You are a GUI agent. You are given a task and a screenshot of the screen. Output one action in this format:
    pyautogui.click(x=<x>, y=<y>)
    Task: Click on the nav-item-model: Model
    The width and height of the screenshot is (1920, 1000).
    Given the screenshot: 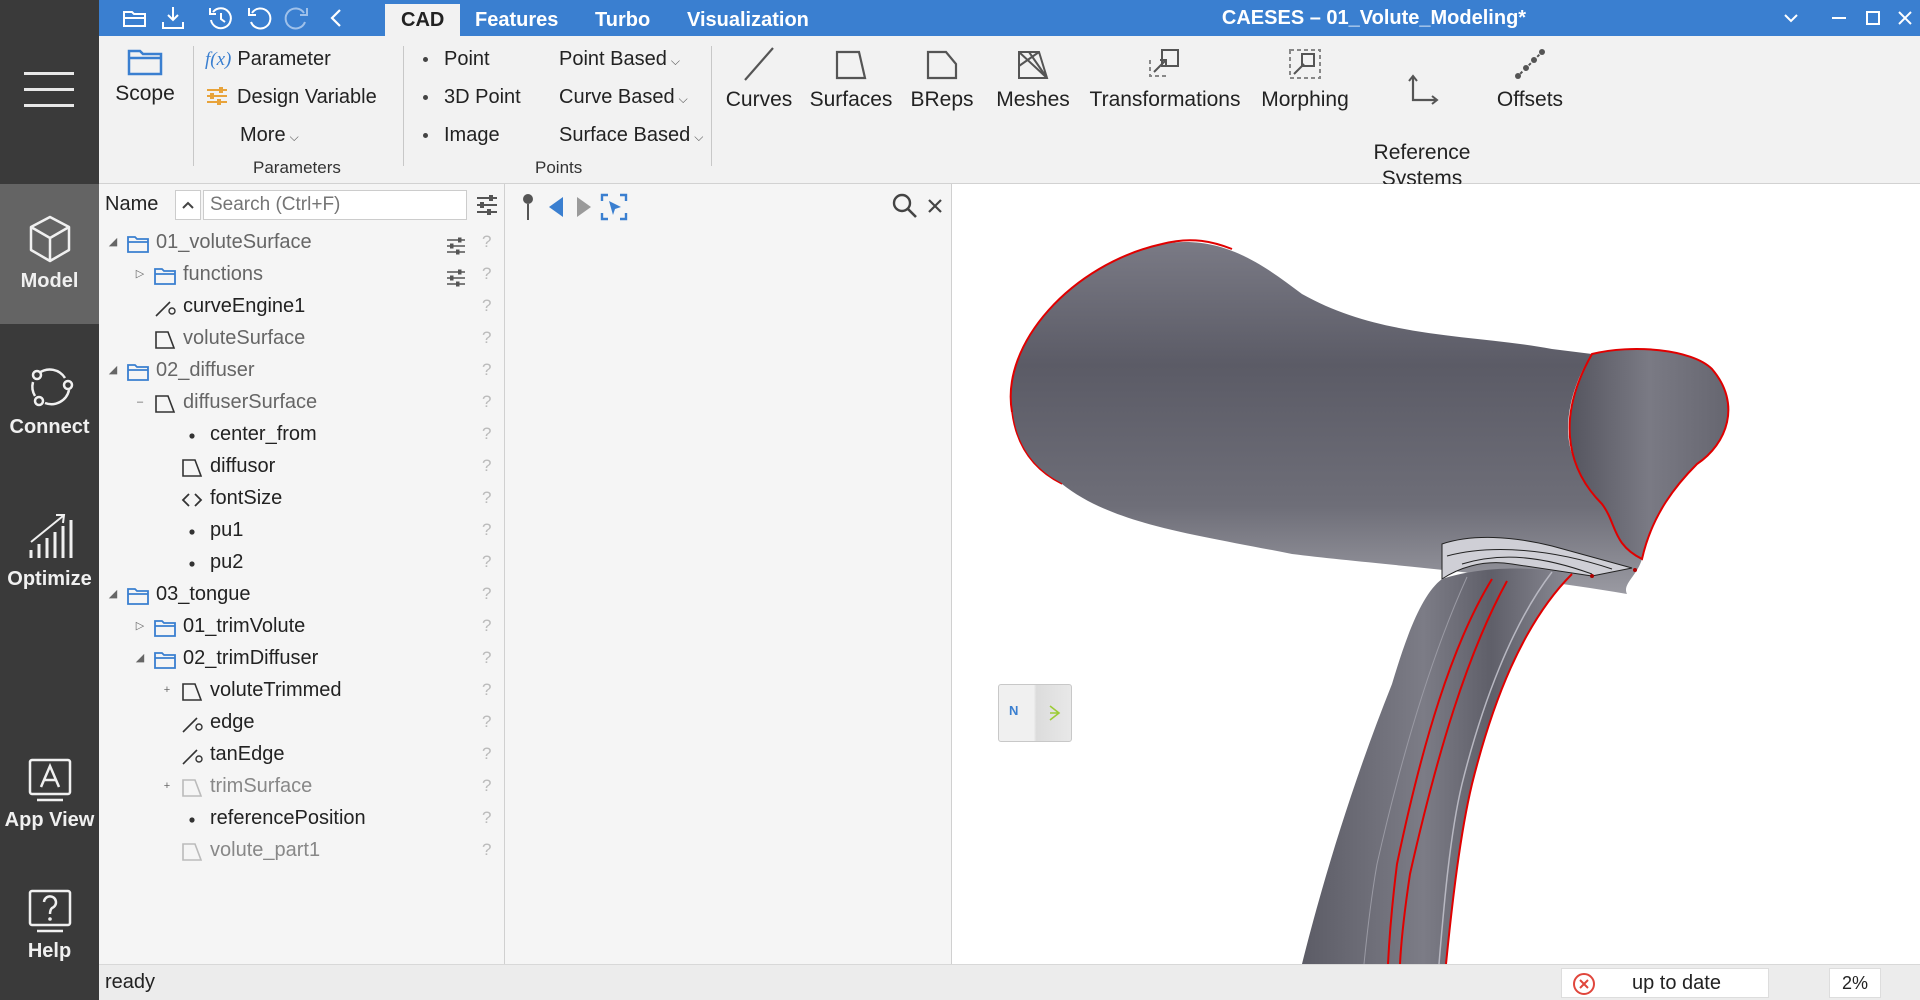 What is the action you would take?
    pyautogui.click(x=49, y=254)
    